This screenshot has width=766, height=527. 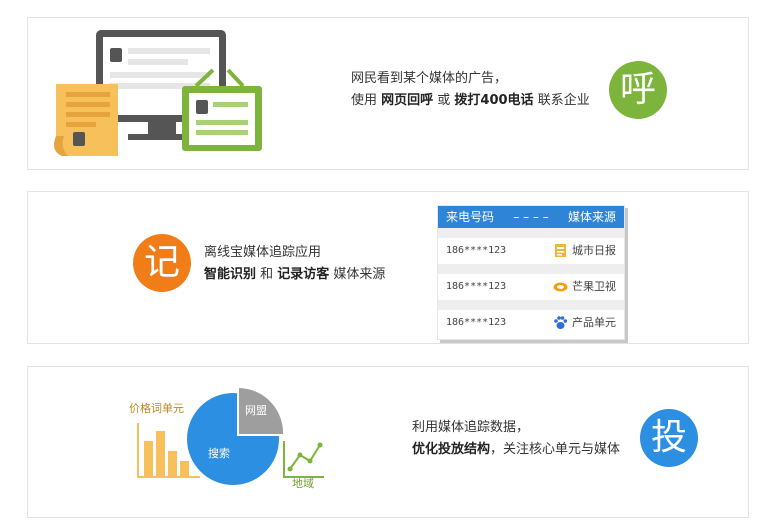 What do you see at coordinates (294, 264) in the screenshot?
I see `panel2-text: 离线宝媒体追踪应用 智能识别 和 记录访客 媒体来源` at bounding box center [294, 264].